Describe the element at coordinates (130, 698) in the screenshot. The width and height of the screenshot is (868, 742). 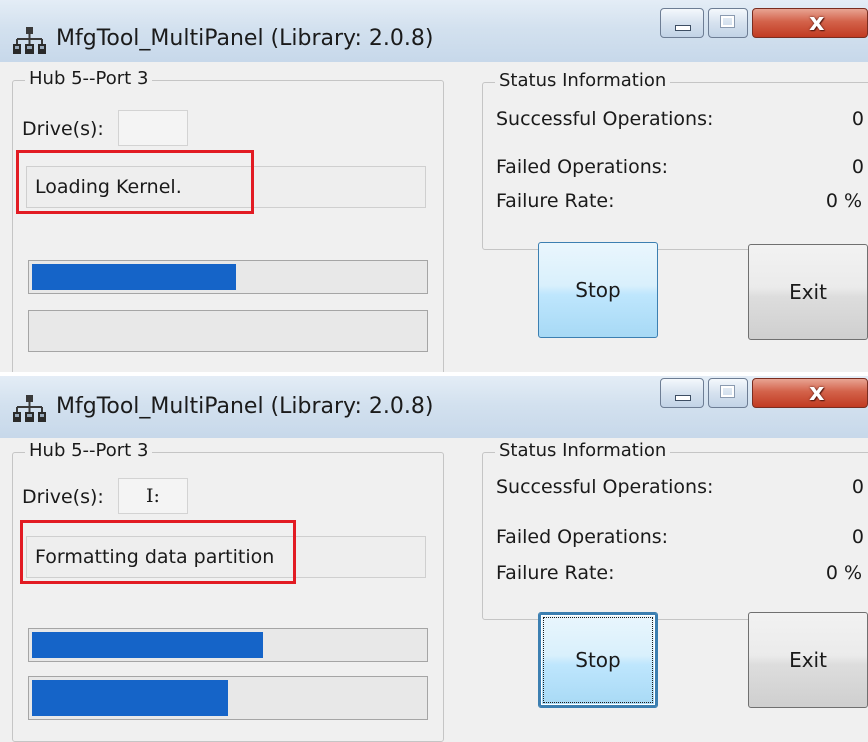
I see `progress-fill-bottom` at that location.